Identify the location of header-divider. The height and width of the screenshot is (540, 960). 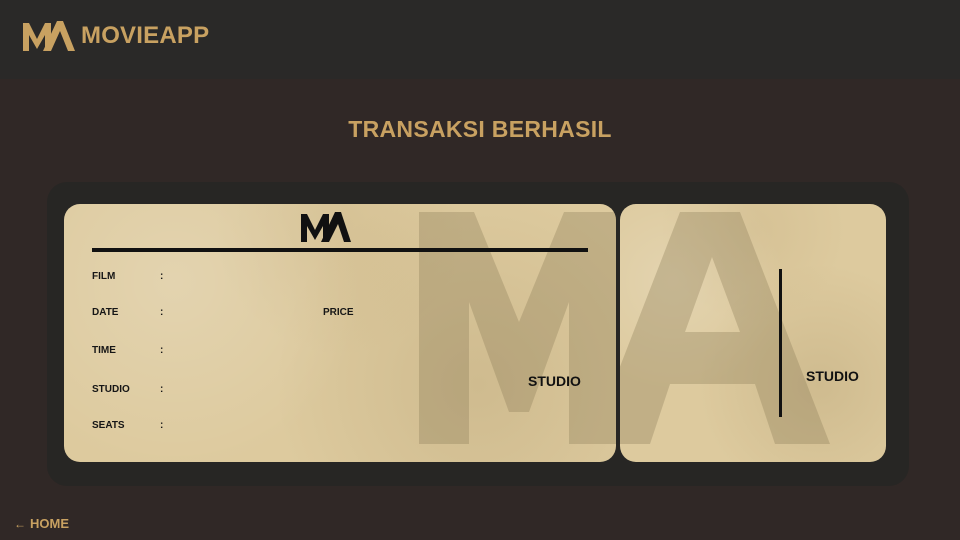
(340, 250).